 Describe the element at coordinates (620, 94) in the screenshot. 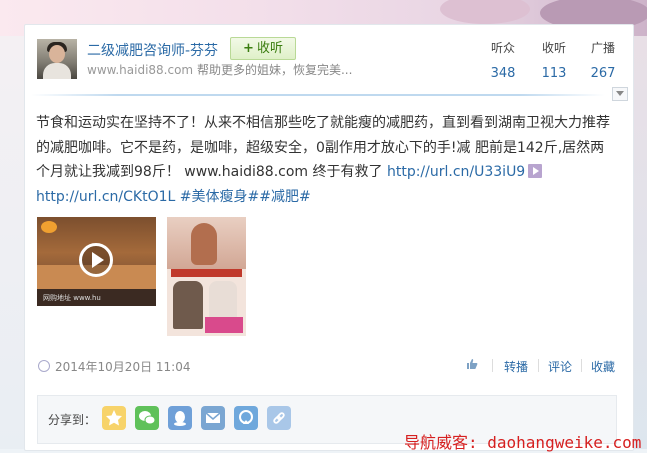

I see `chevron-down-icon` at that location.